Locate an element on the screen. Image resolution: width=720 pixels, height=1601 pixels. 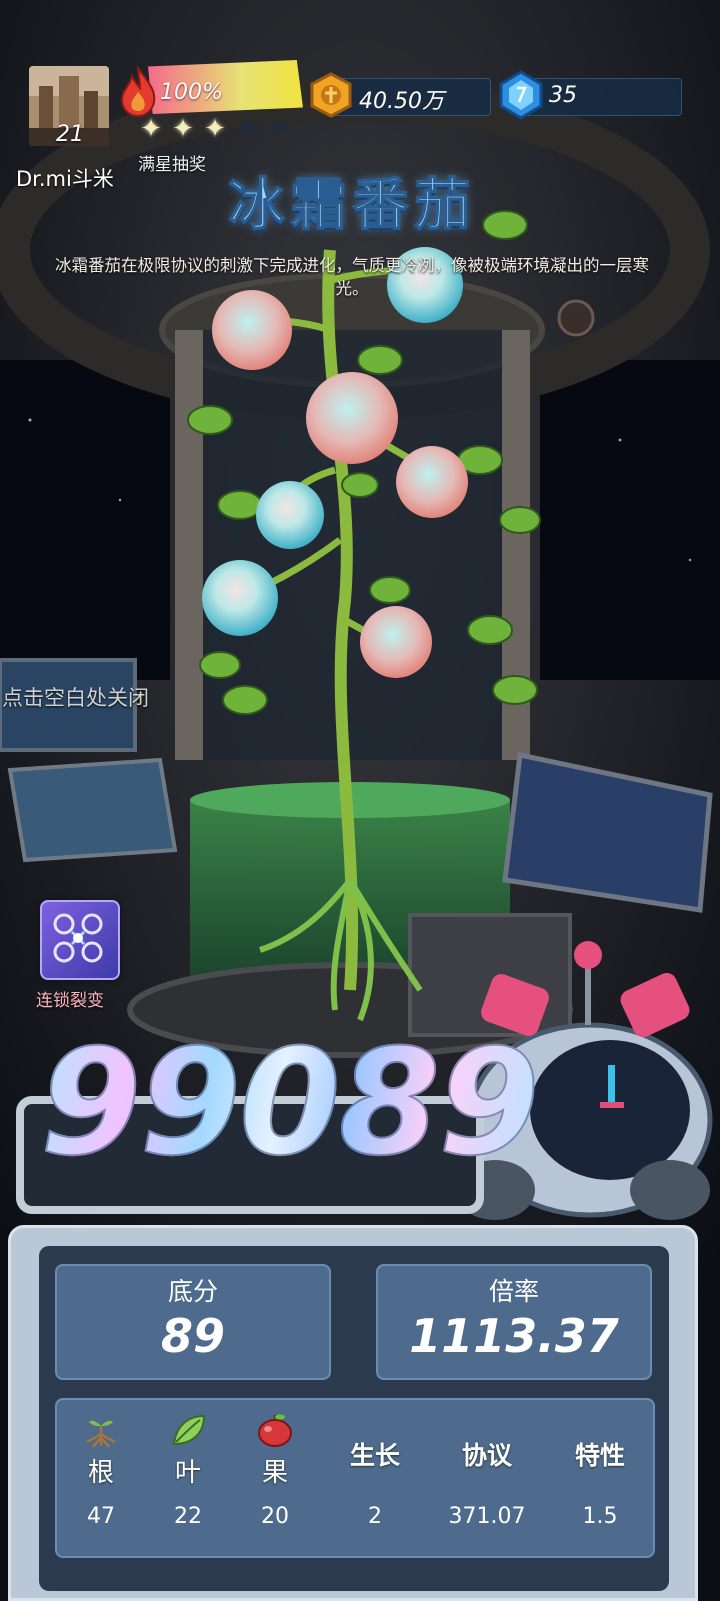
player-level: 21 is located at coordinates (70, 134).